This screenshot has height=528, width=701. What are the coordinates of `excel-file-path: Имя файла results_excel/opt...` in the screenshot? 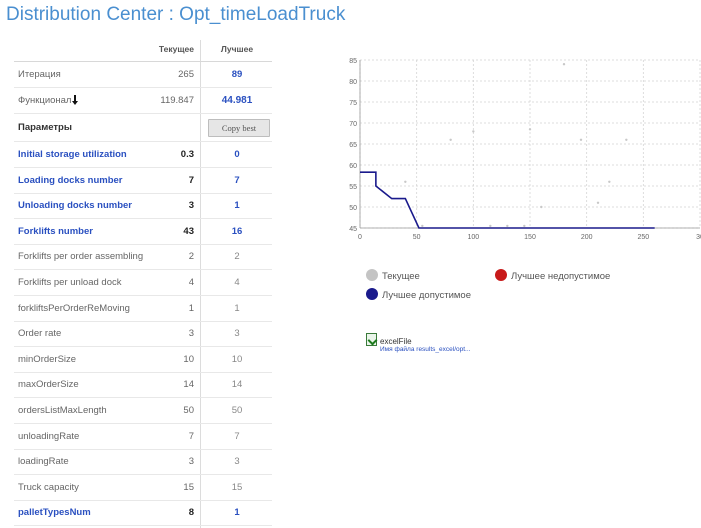 It's located at (425, 349).